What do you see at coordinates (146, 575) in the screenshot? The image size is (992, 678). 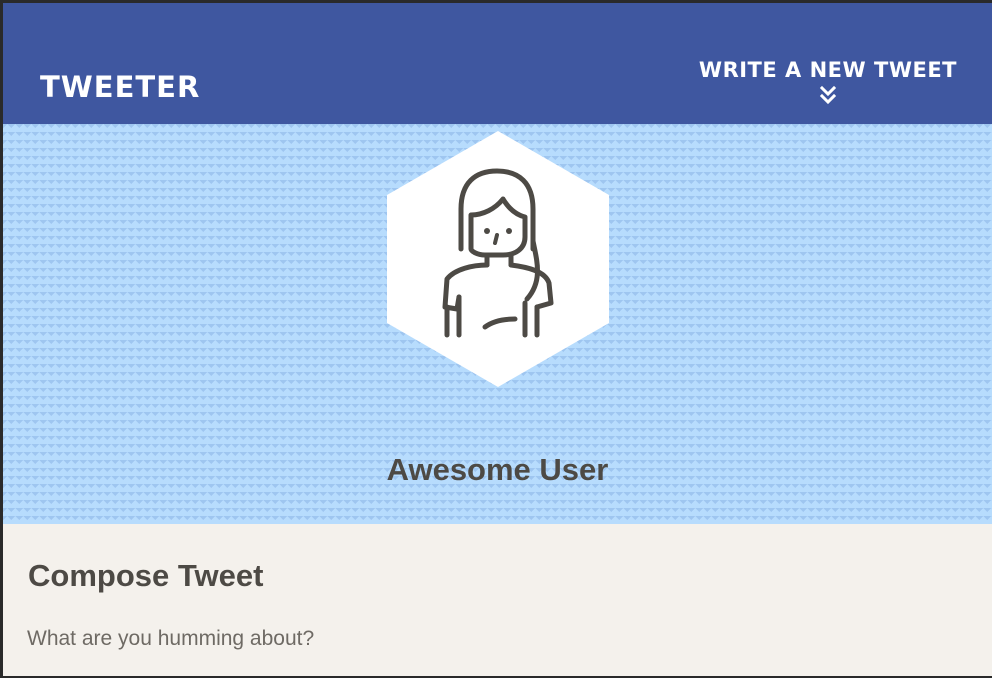 I see `compose-title: Compose Tweet` at bounding box center [146, 575].